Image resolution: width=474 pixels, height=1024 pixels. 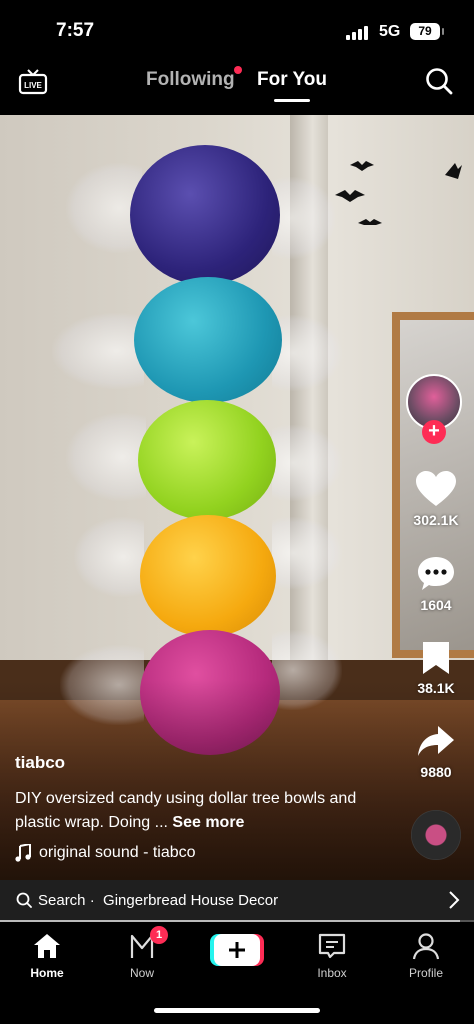 I want to click on cellular-signal-icon, so click(x=357, y=33).